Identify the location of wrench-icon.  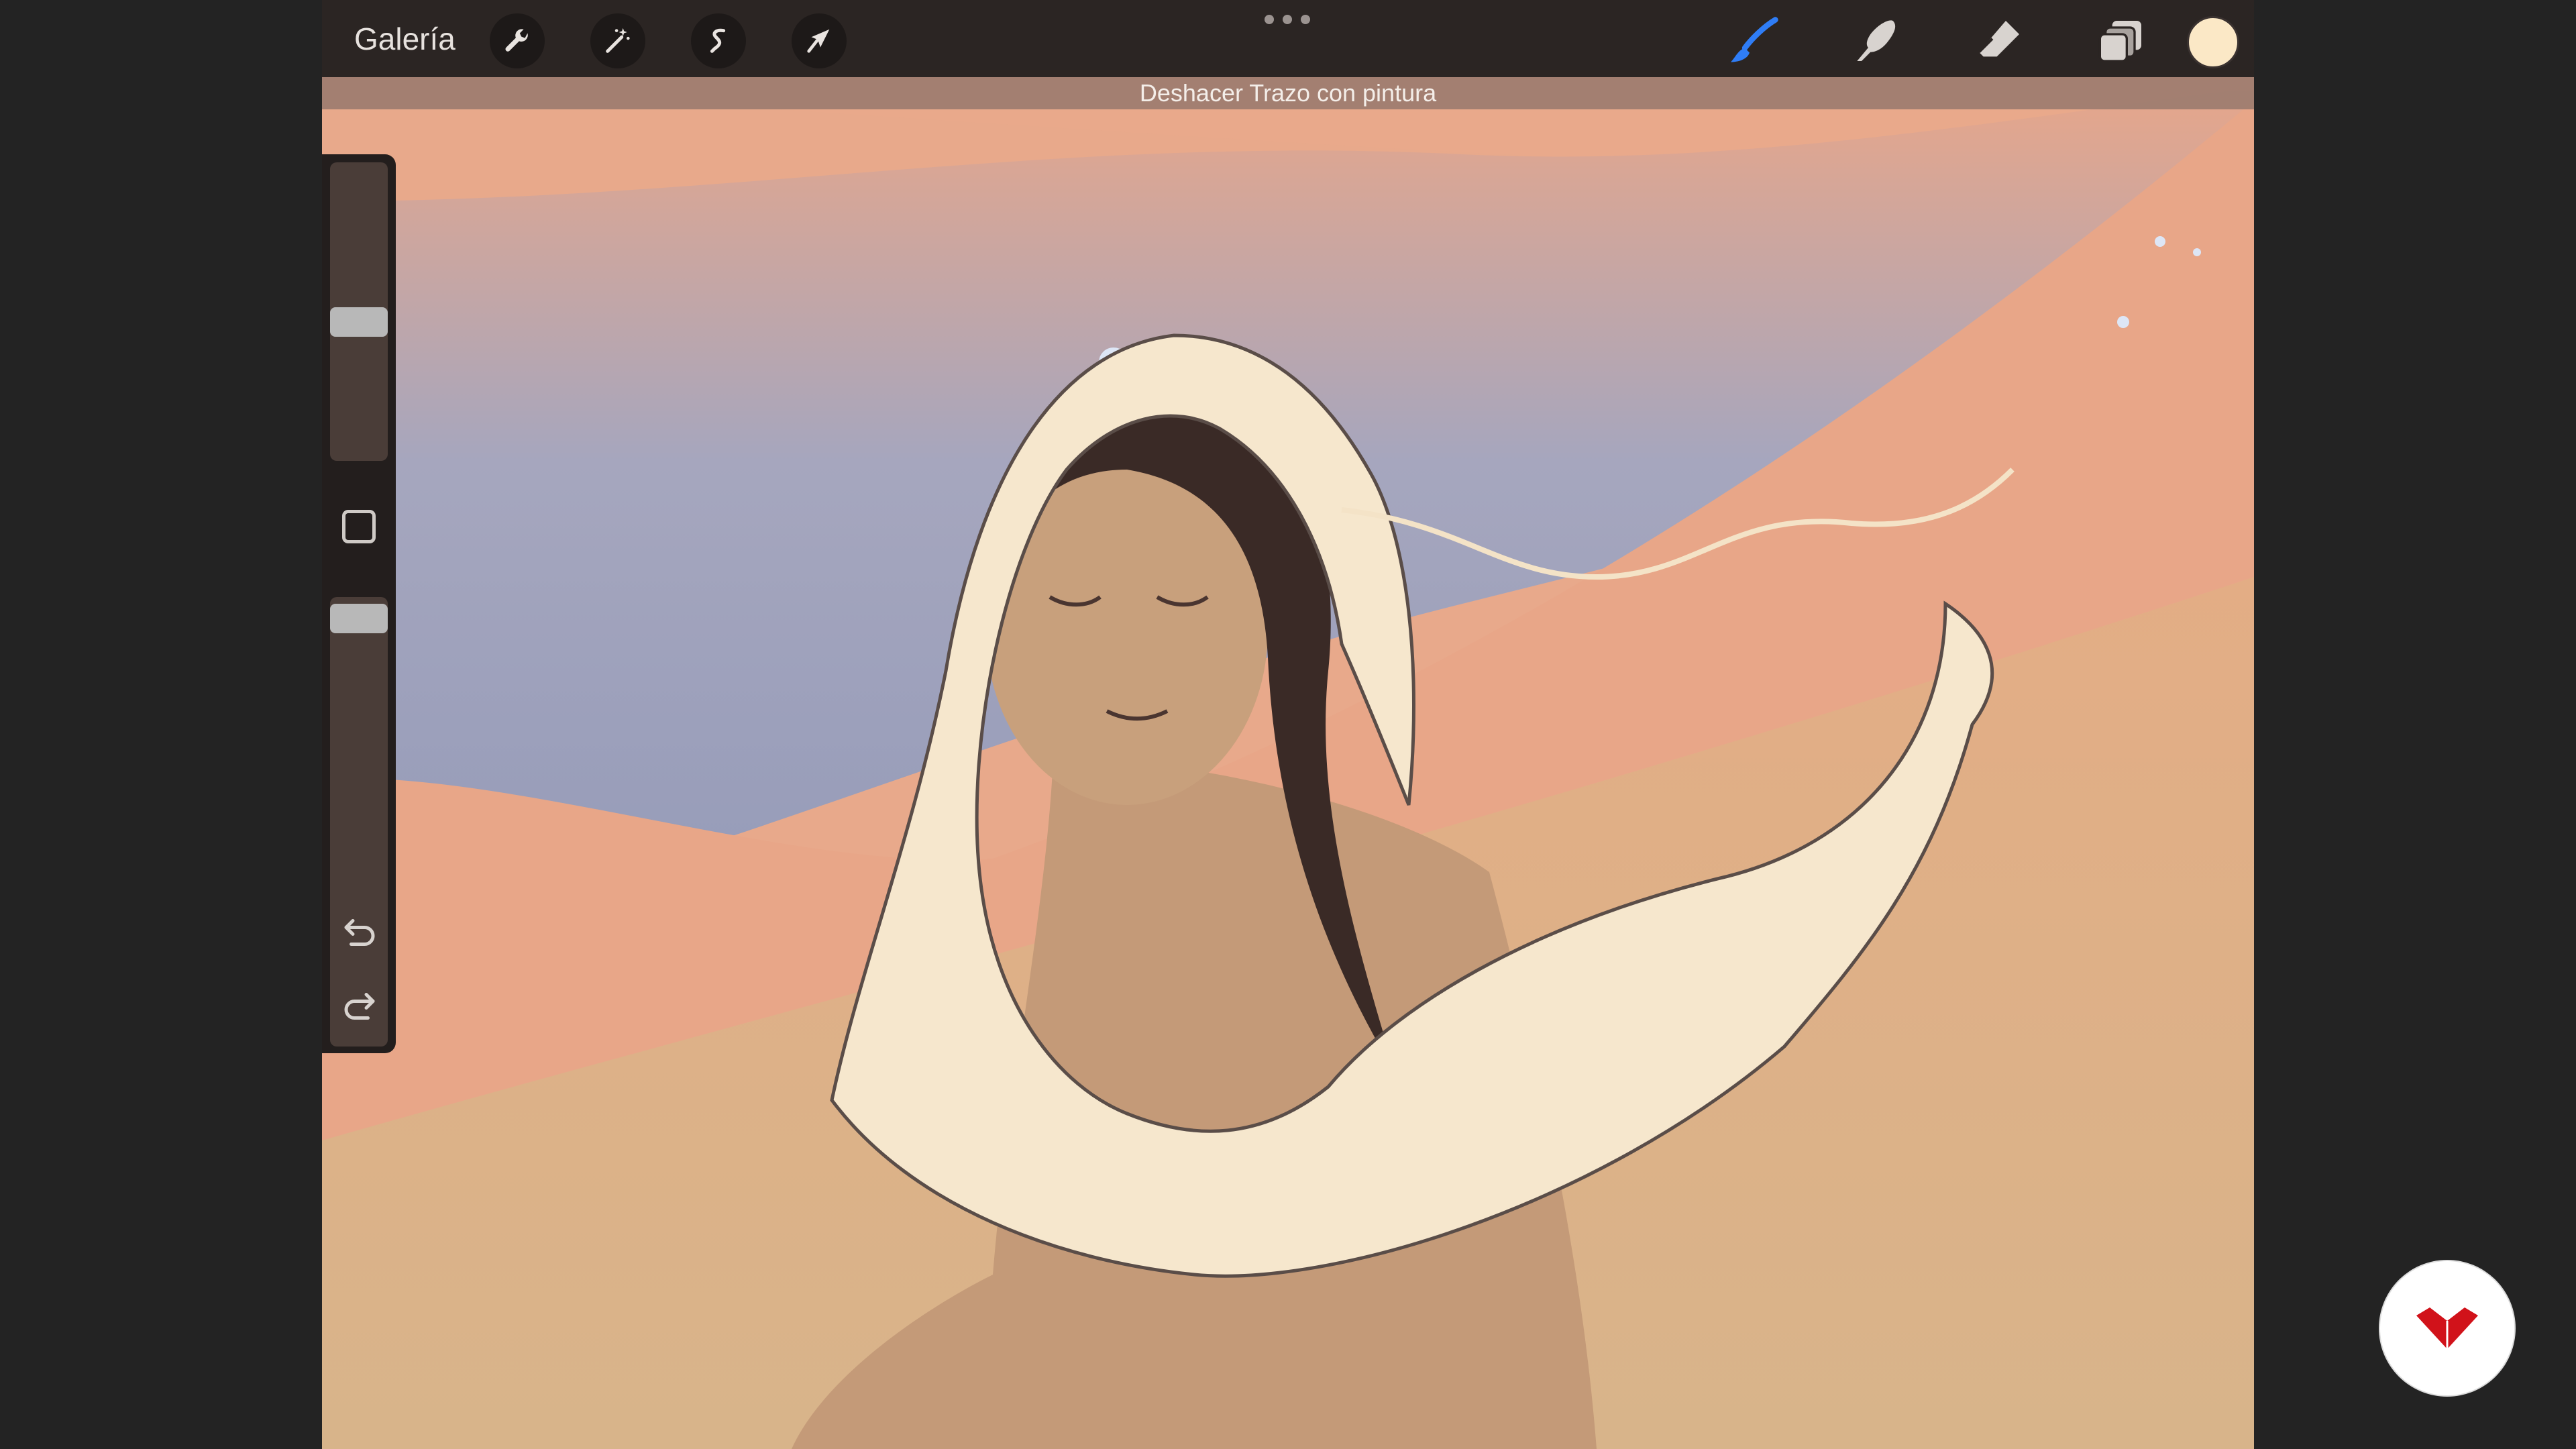
(516, 40).